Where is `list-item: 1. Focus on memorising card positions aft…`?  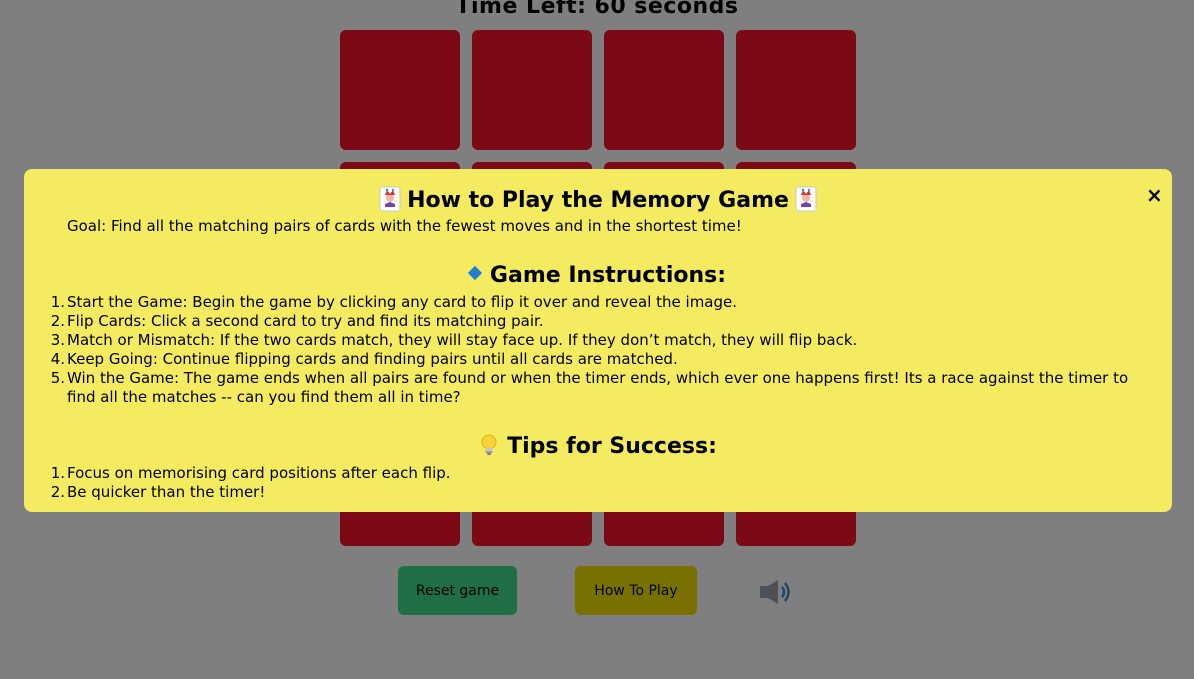 list-item: 1. Focus on memorising card positions aft… is located at coordinates (250, 473).